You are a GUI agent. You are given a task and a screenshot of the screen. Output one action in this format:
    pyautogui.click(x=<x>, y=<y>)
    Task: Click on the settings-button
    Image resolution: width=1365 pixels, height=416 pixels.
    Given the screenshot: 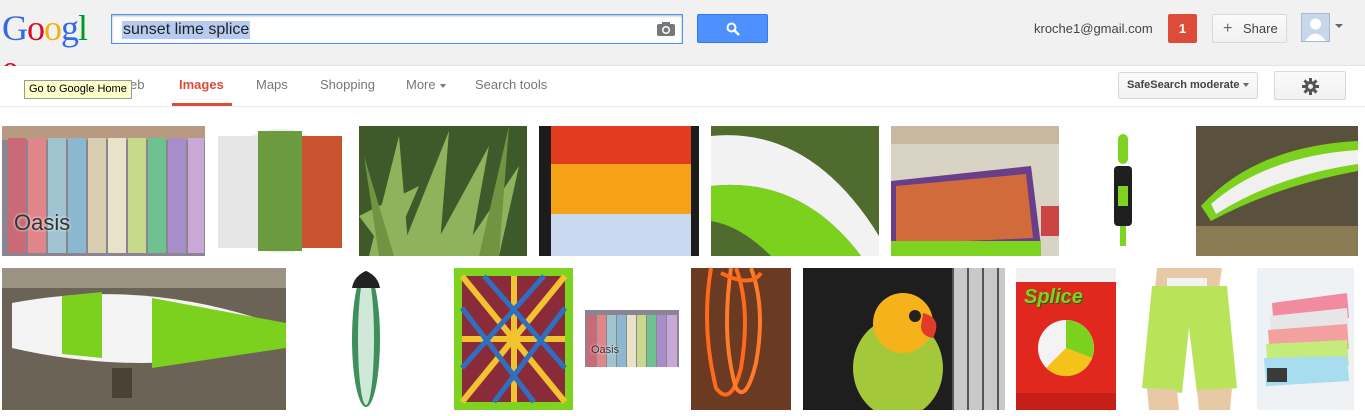 What is the action you would take?
    pyautogui.click(x=1310, y=85)
    